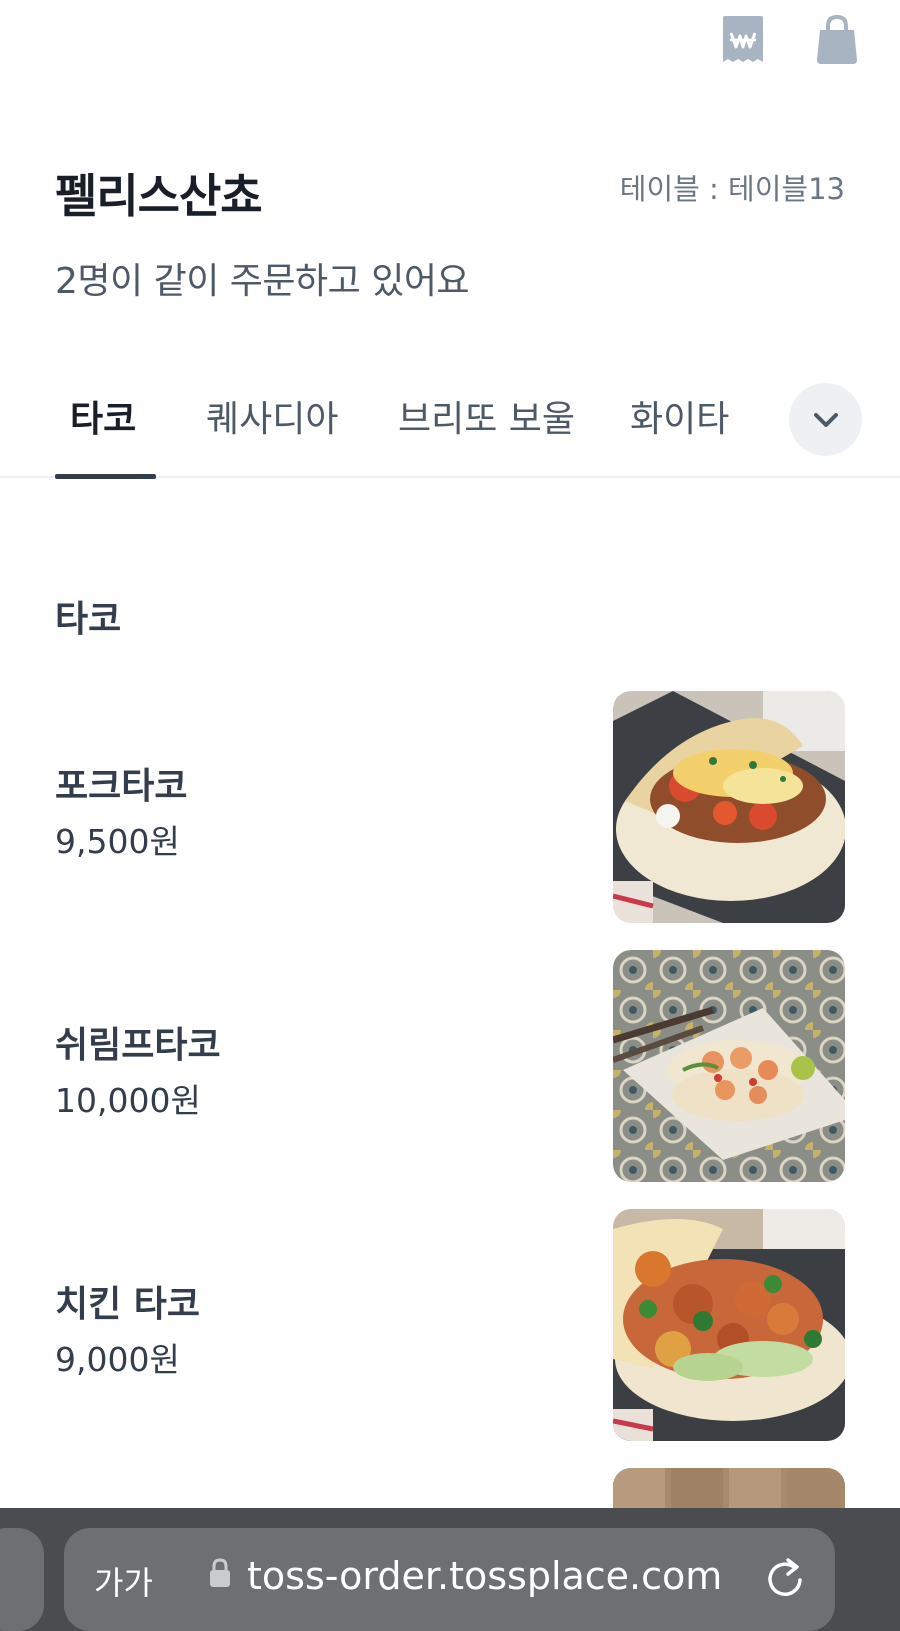  I want to click on won-receipt-icon, so click(743, 40).